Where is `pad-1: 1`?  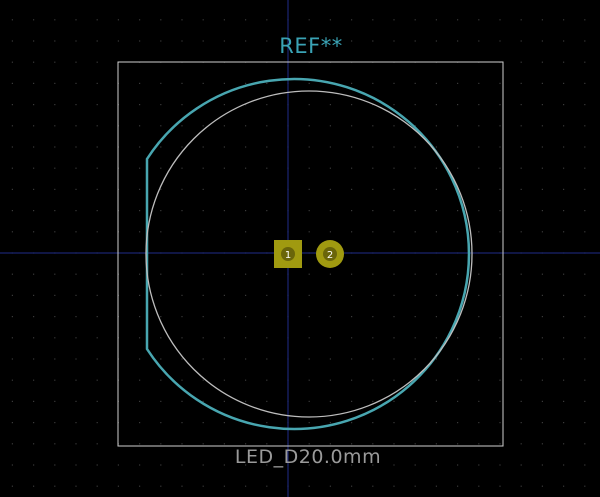
pad-1: 1 is located at coordinates (288, 254).